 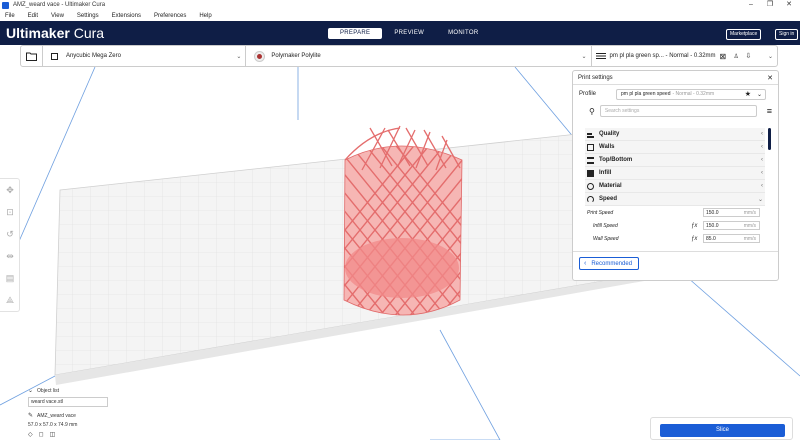 What do you see at coordinates (400, 5) in the screenshot?
I see `title-bar: AMZ_weard vace - Ultimaker Cura – ❐ ✕` at bounding box center [400, 5].